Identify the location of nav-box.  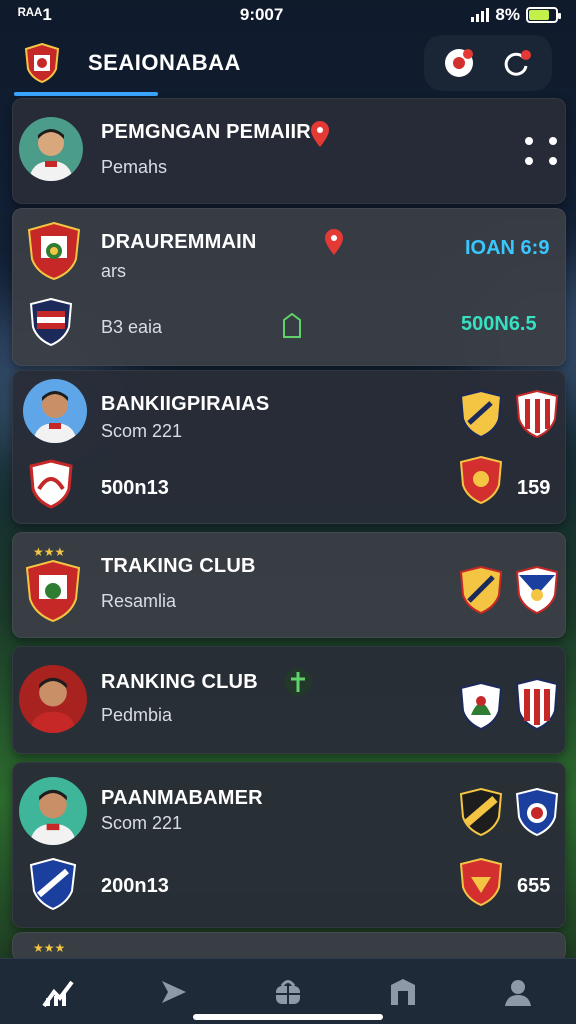
(403, 992).